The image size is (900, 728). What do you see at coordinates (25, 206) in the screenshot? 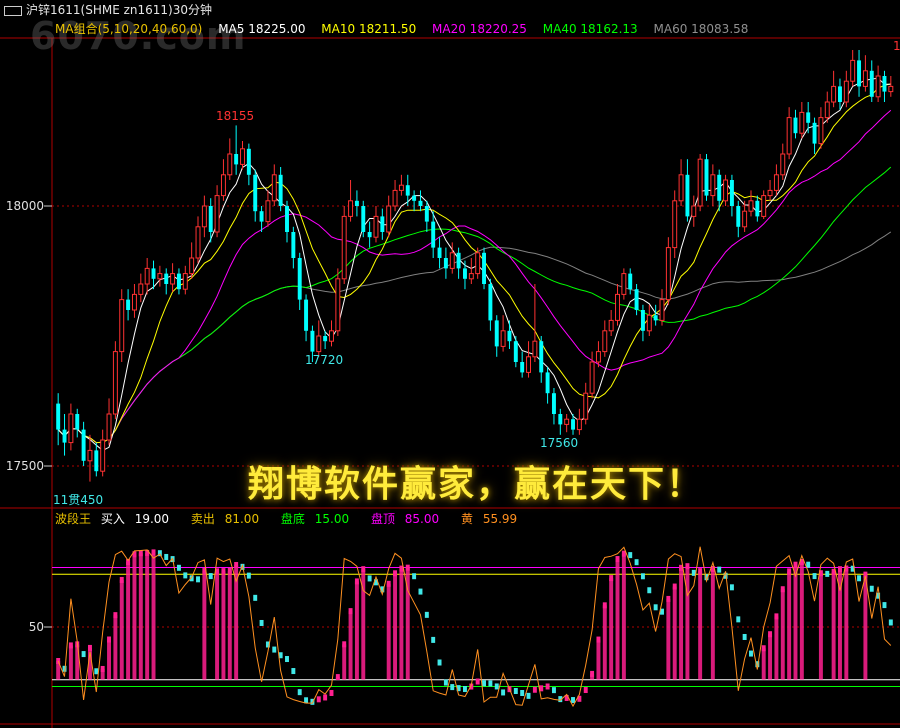
I see `price-tick-18000: 18000` at bounding box center [25, 206].